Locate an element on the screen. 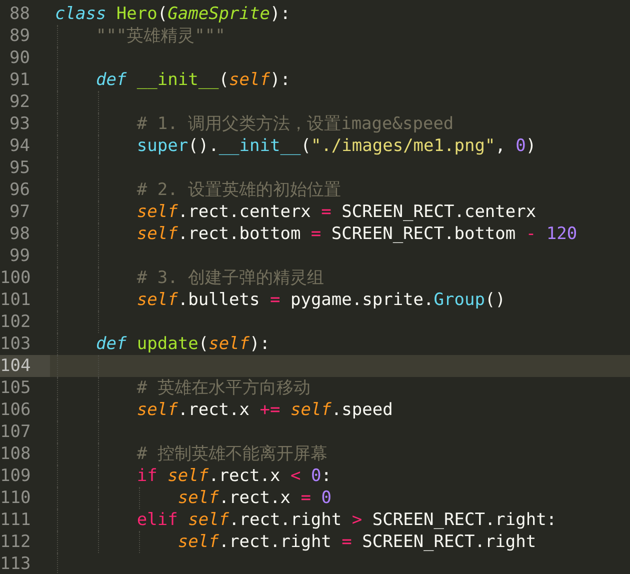  code-line: elif self.rect.right > SCREEN_RECT.right: is located at coordinates (346, 520).